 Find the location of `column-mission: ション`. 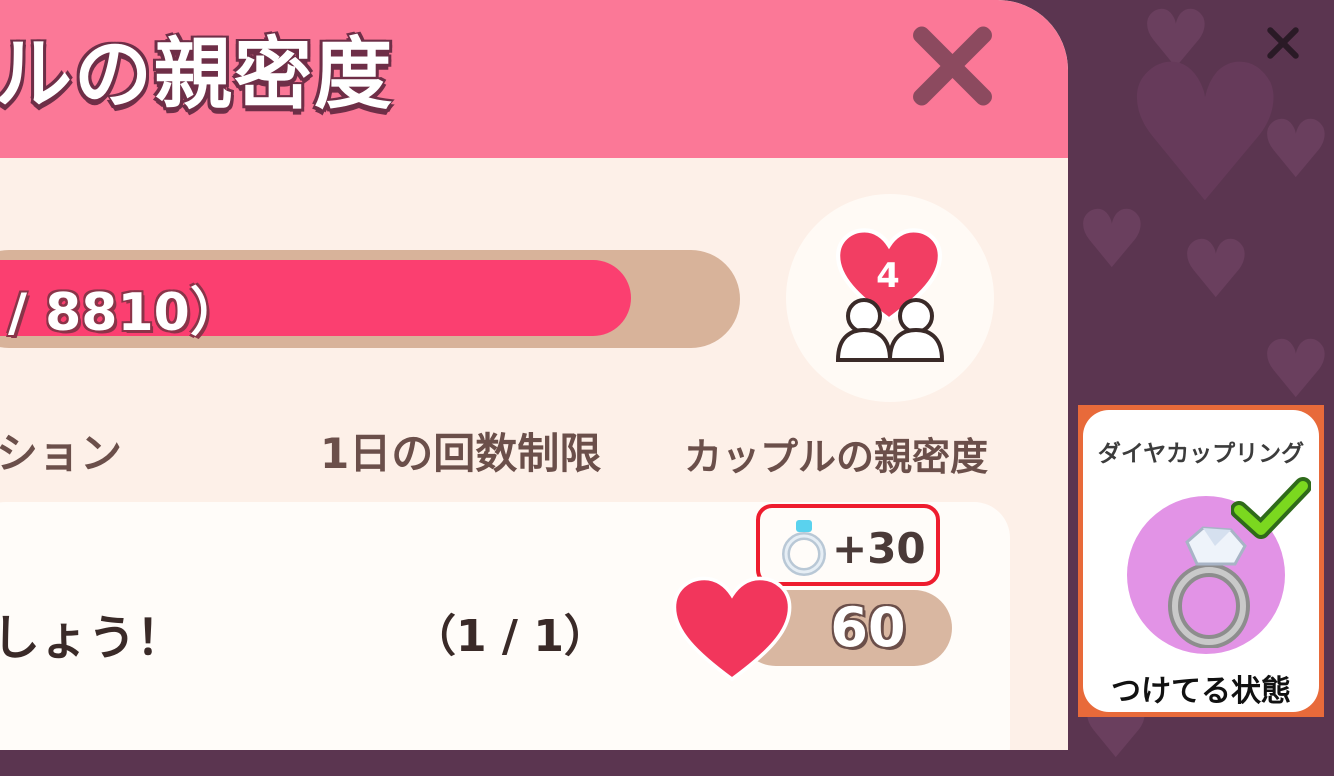

column-mission: ション is located at coordinates (61, 453).